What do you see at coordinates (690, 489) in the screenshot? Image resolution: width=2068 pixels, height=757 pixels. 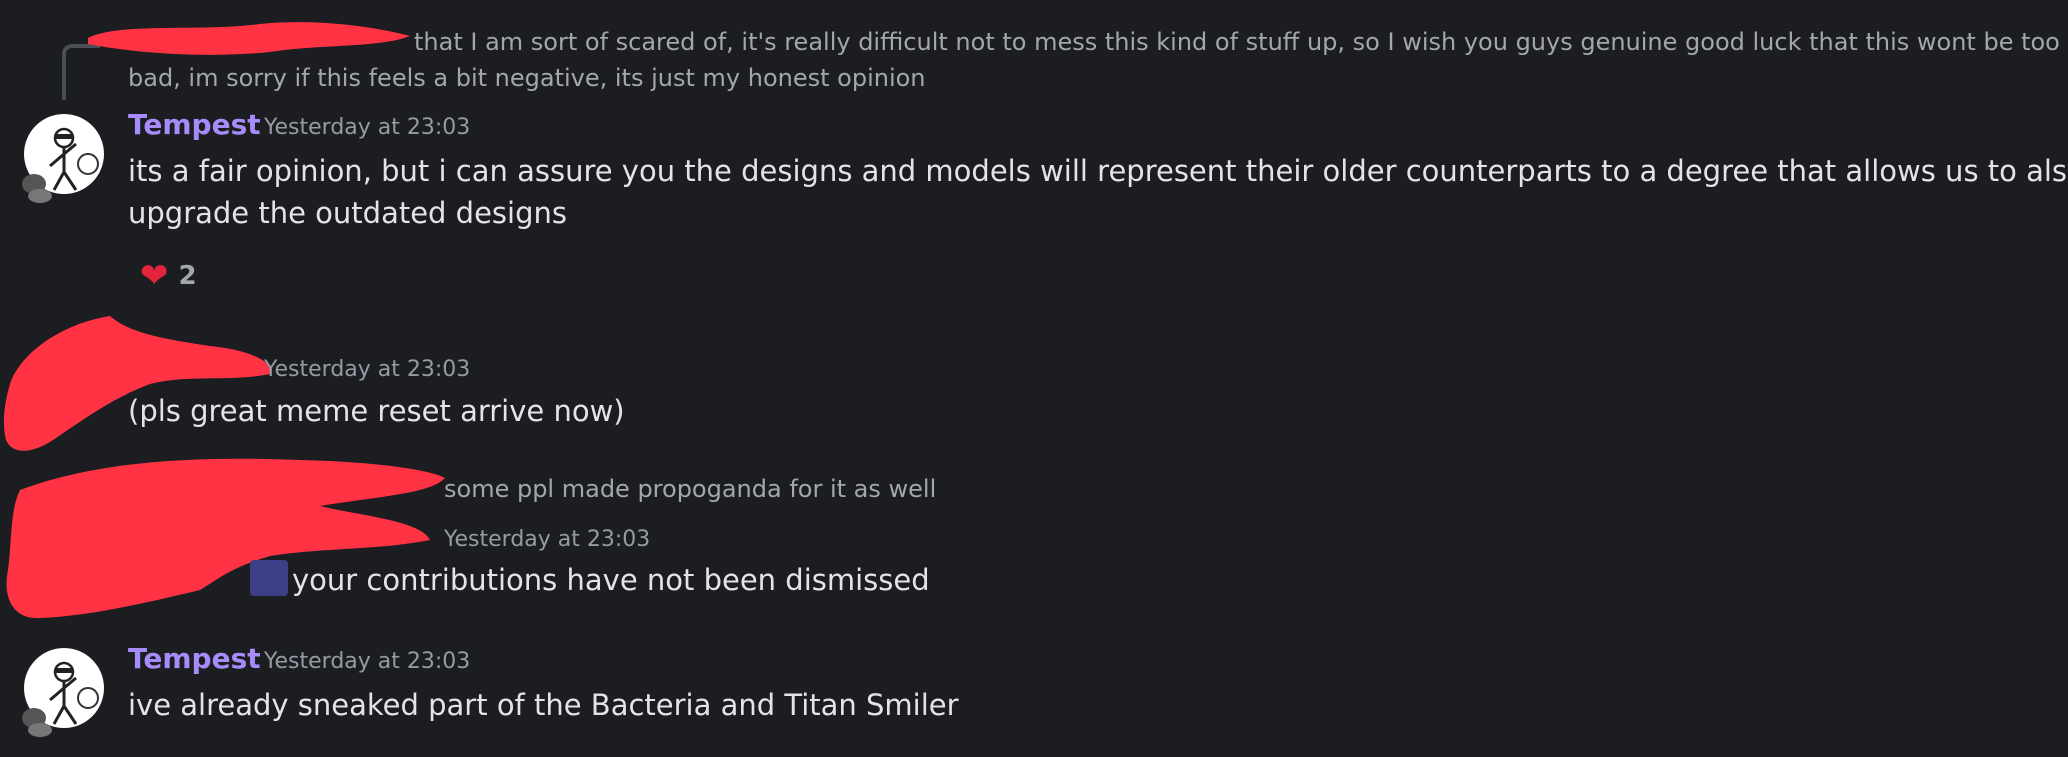 I see `reply-preview-text: some ppl made propoganda for it as well` at bounding box center [690, 489].